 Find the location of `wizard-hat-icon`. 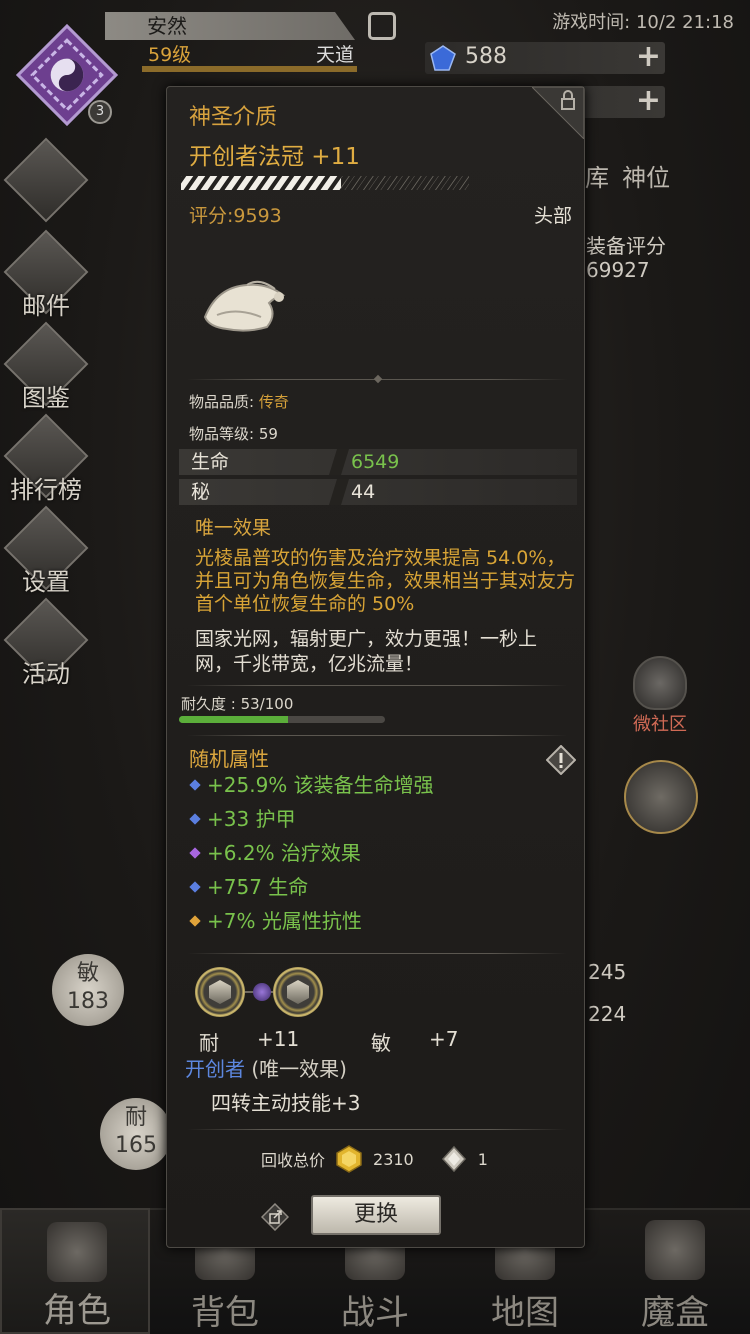

wizard-hat-icon is located at coordinates (244, 306).